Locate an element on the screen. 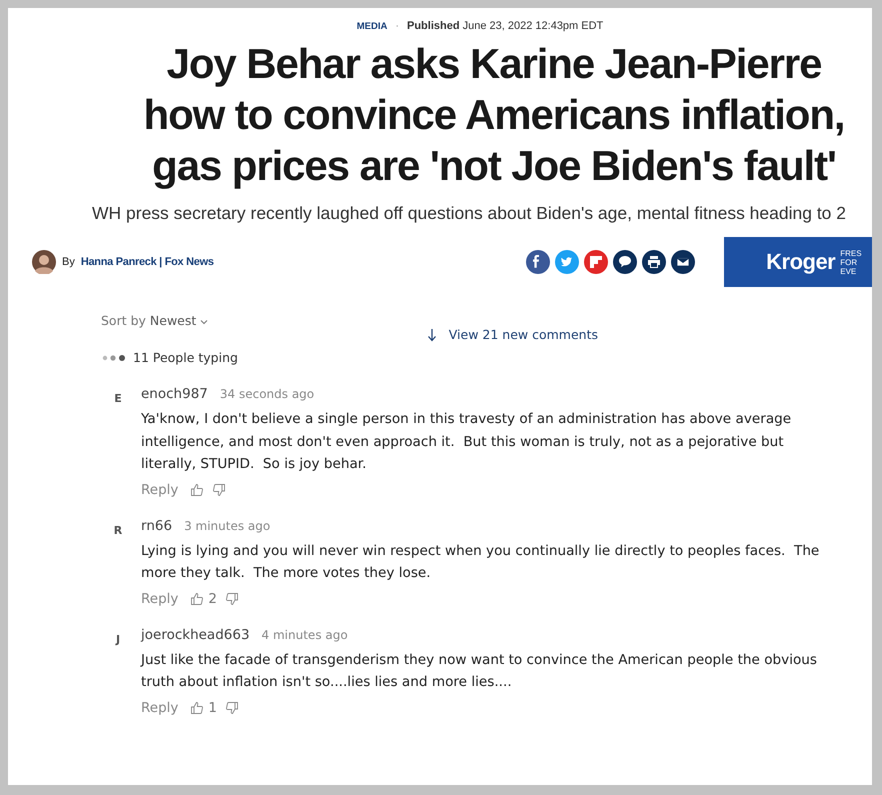  author-link: Hanna Panreck | Fox News is located at coordinates (147, 262).